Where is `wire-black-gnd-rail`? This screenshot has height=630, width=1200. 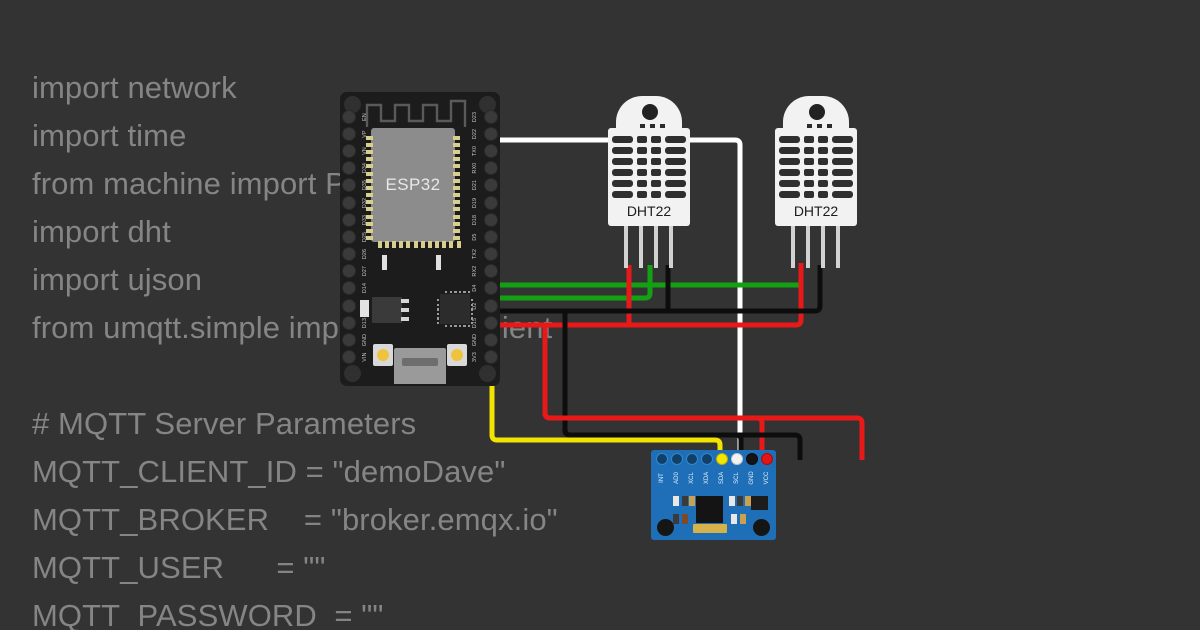 wire-black-gnd-rail is located at coordinates (655, 289).